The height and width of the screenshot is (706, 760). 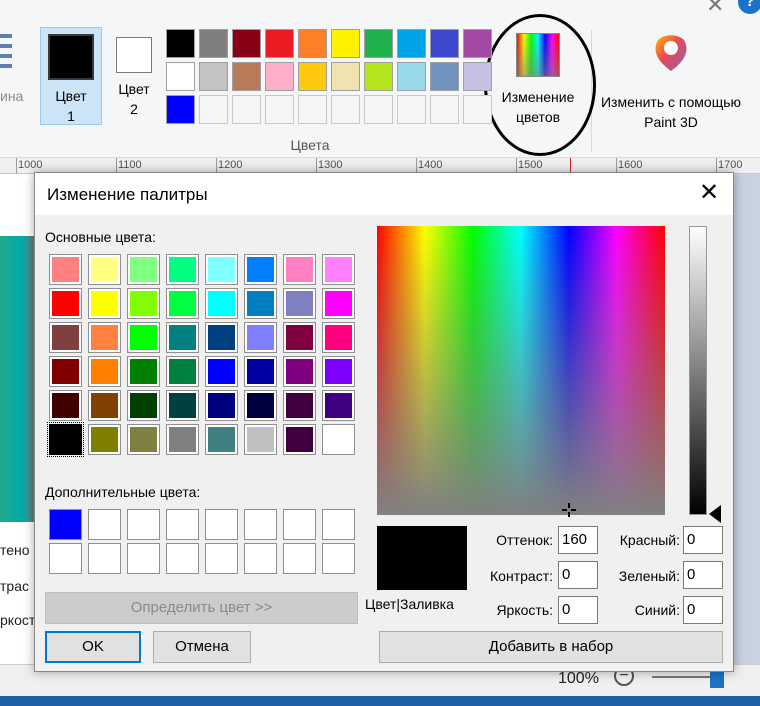 I want to click on cancel-button: Отмена, so click(x=202, y=647).